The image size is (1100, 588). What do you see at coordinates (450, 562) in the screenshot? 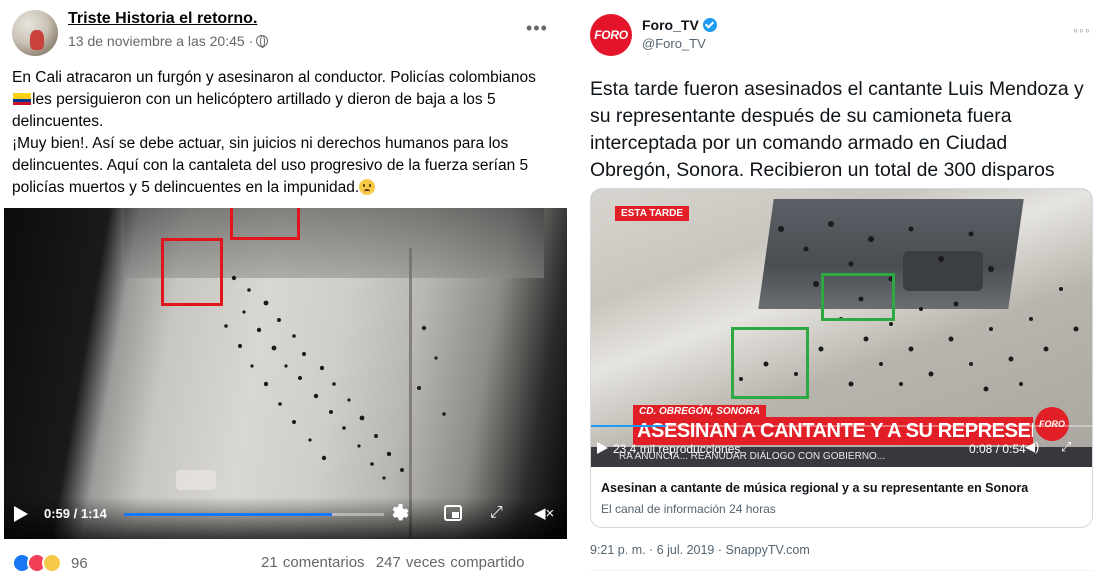
I see `shares-link: 247 veces compartido` at bounding box center [450, 562].